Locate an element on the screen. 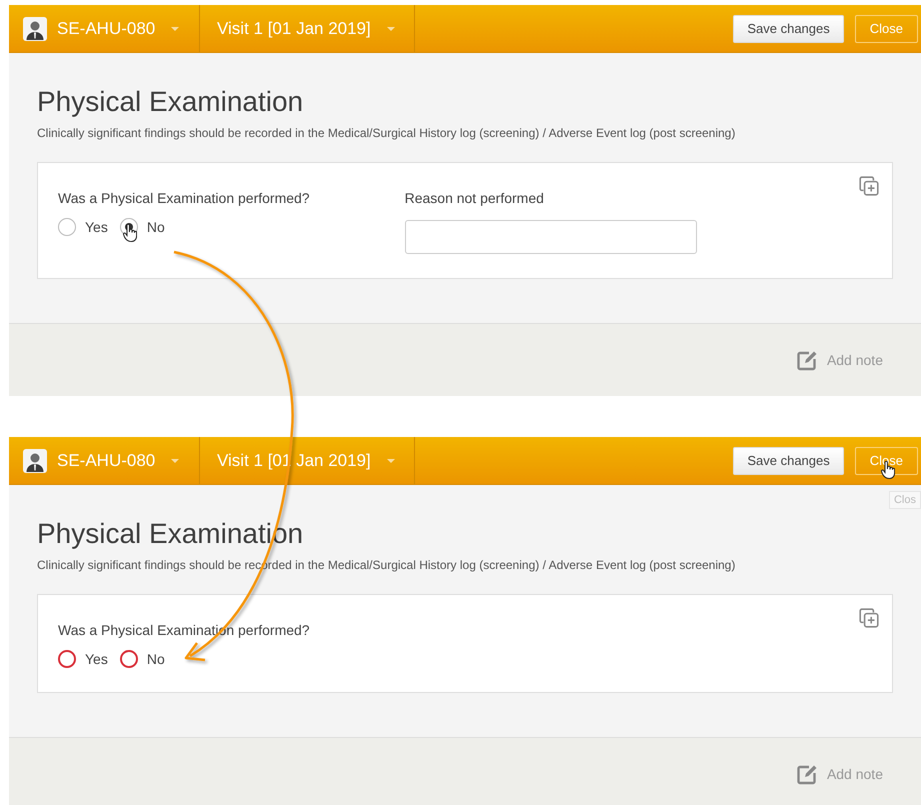  close-button: Close is located at coordinates (886, 28).